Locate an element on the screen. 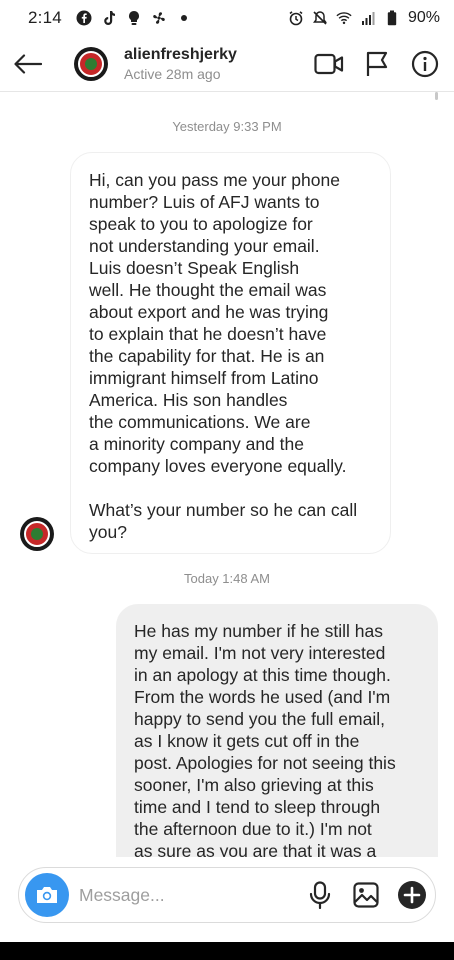 The height and width of the screenshot is (960, 454). header-user-info: alienfreshjerky Active 28m ago is located at coordinates (180, 64).